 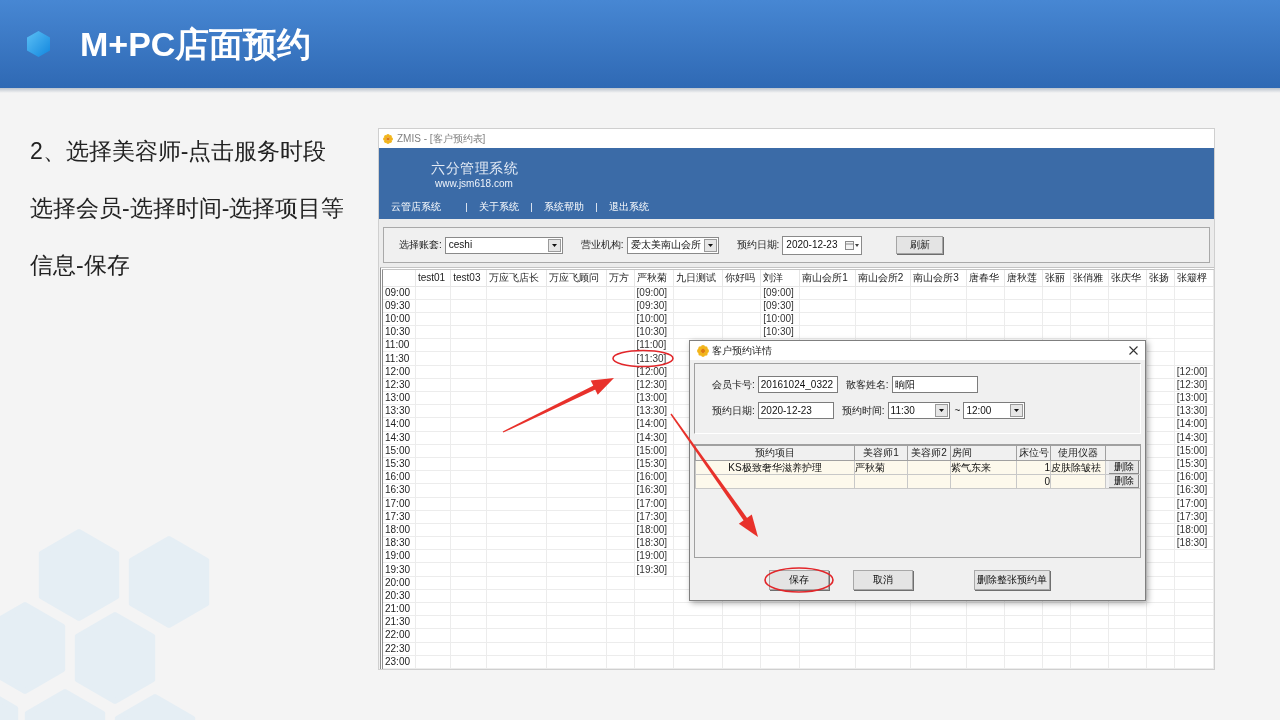 I want to click on column-header: 严秋菊, so click(x=654, y=278).